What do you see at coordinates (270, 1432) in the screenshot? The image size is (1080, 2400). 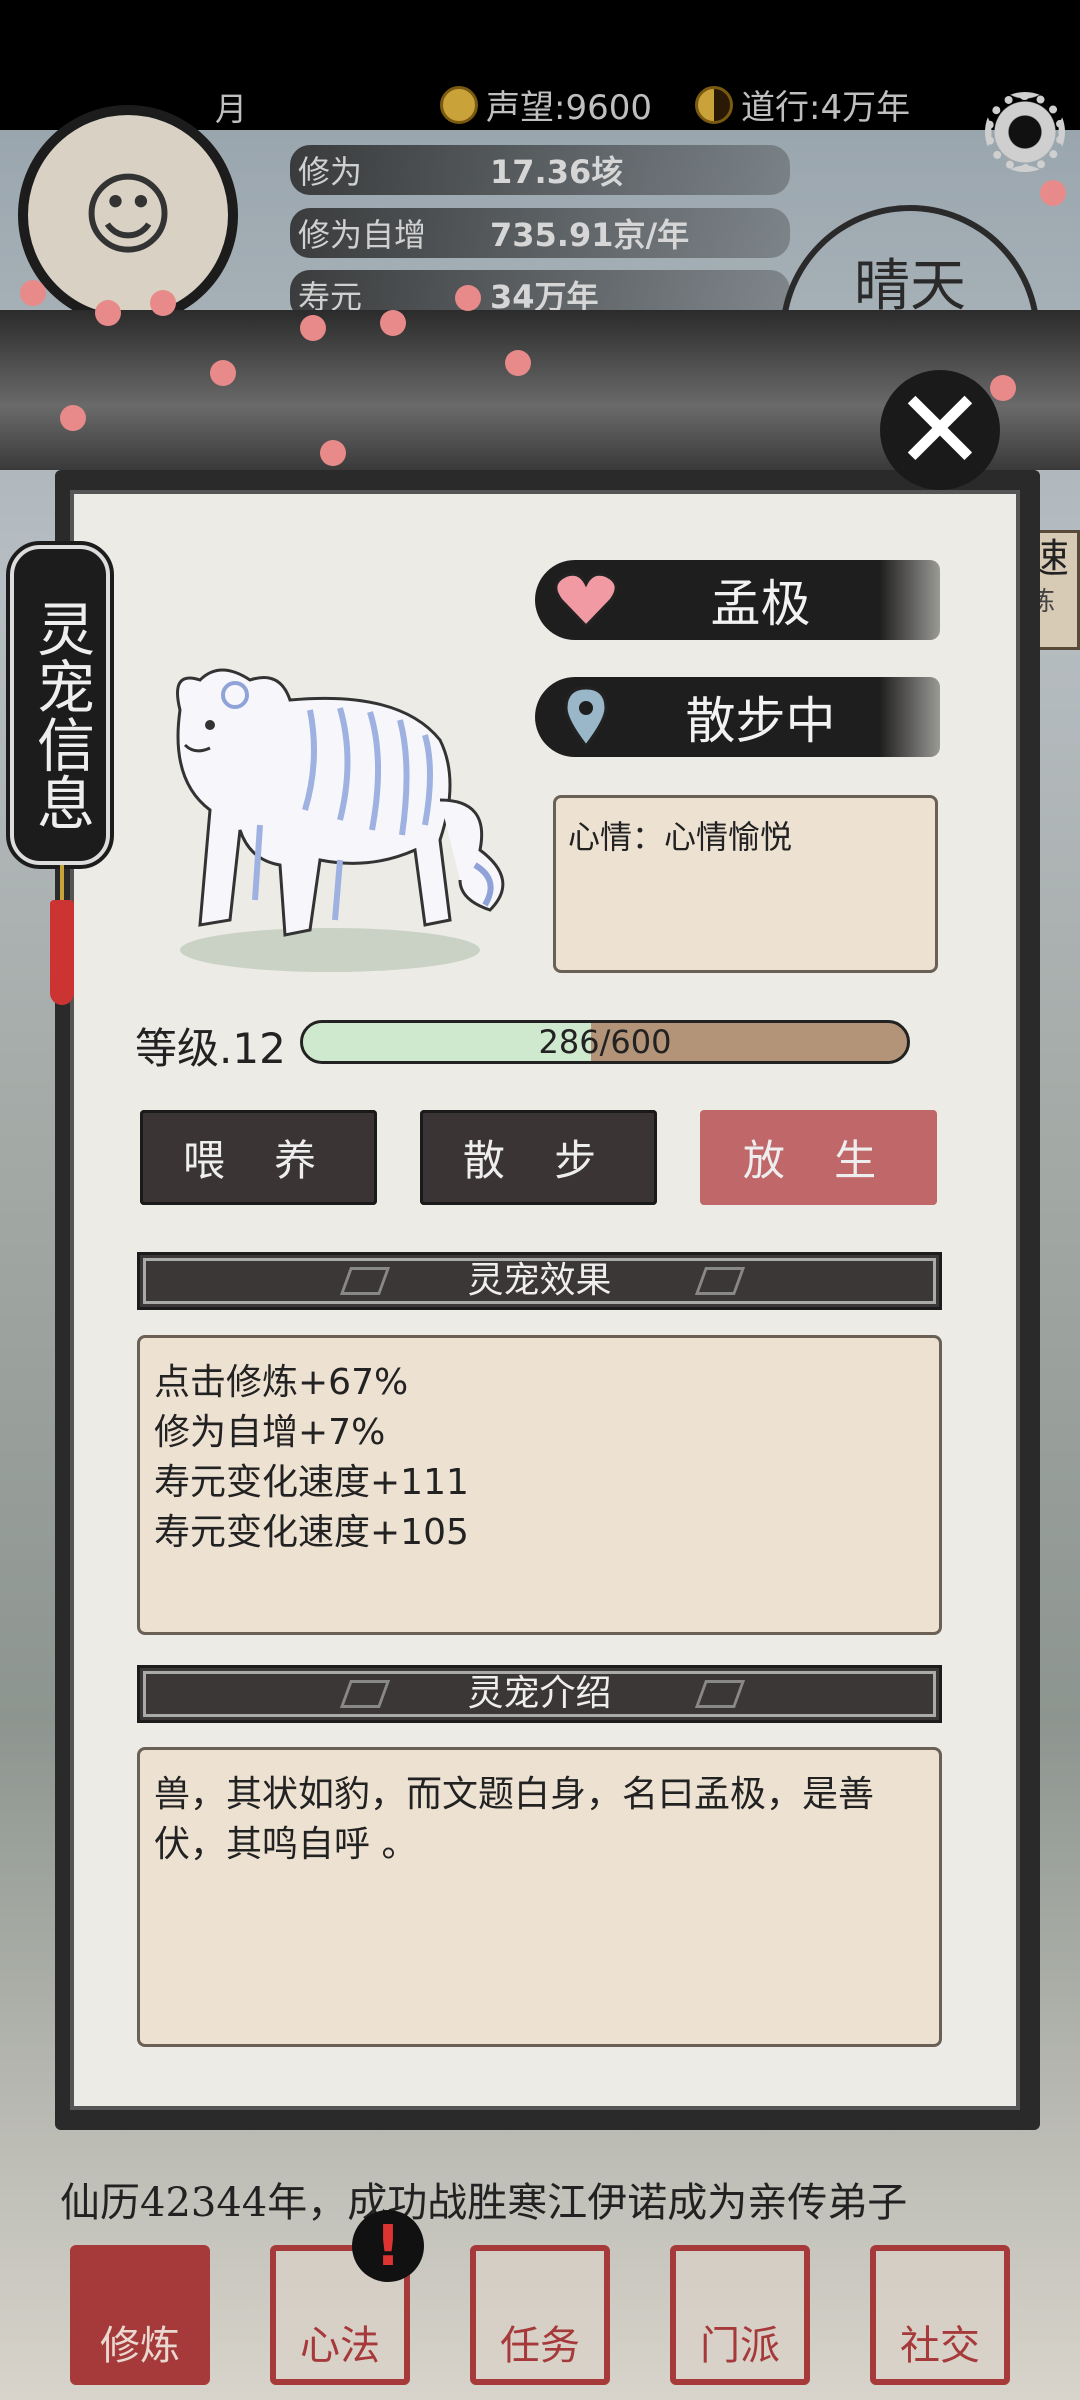 I see `effect-item: 修为自增+7%` at bounding box center [270, 1432].